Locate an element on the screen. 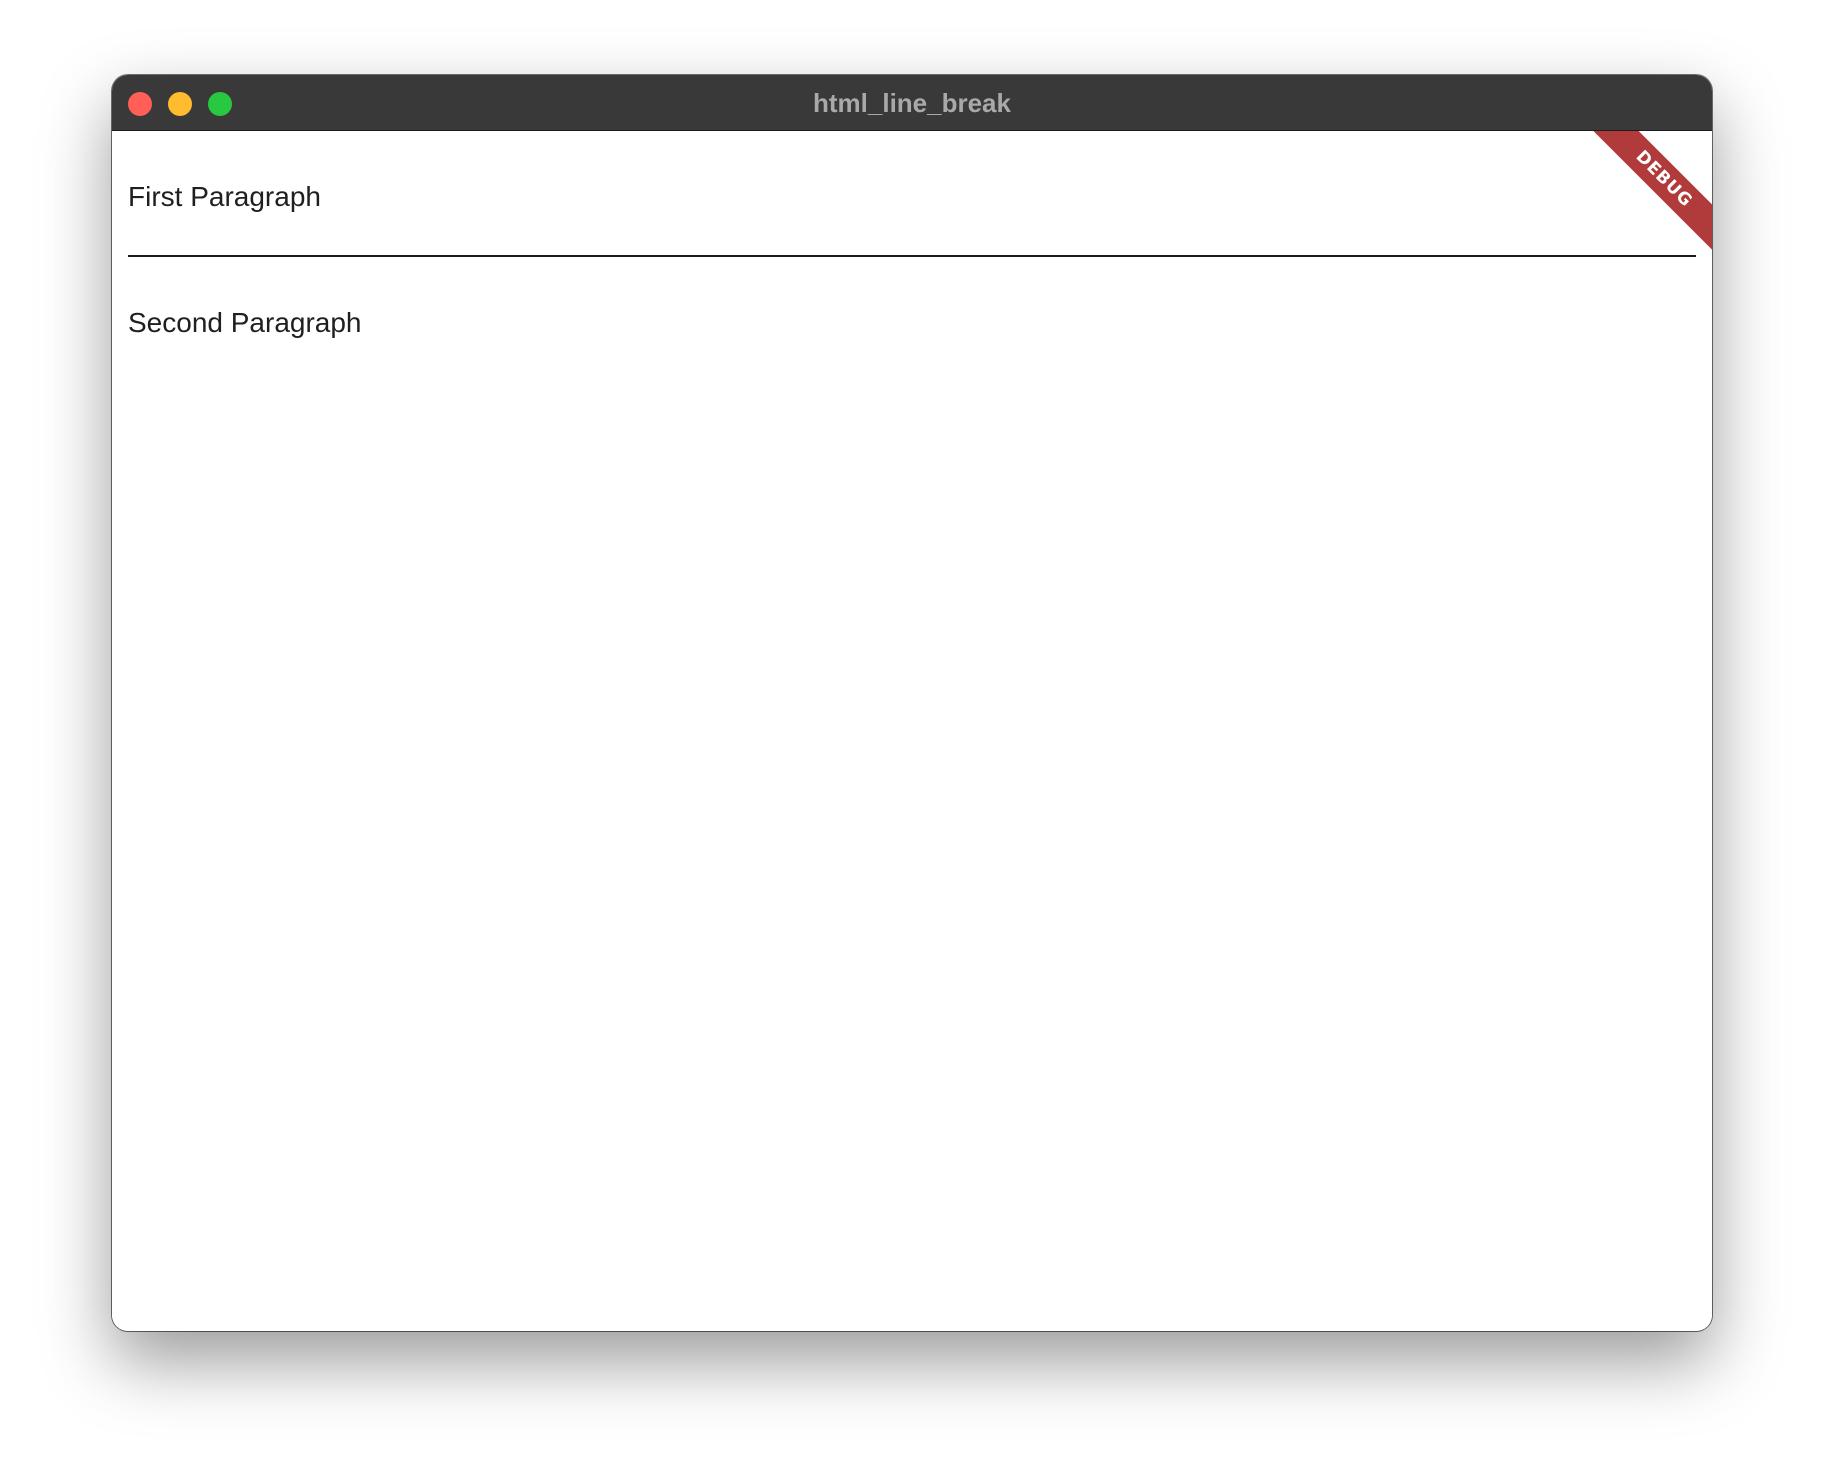 The height and width of the screenshot is (1480, 1824). first-paragraph: First Paragraph is located at coordinates (224, 196).